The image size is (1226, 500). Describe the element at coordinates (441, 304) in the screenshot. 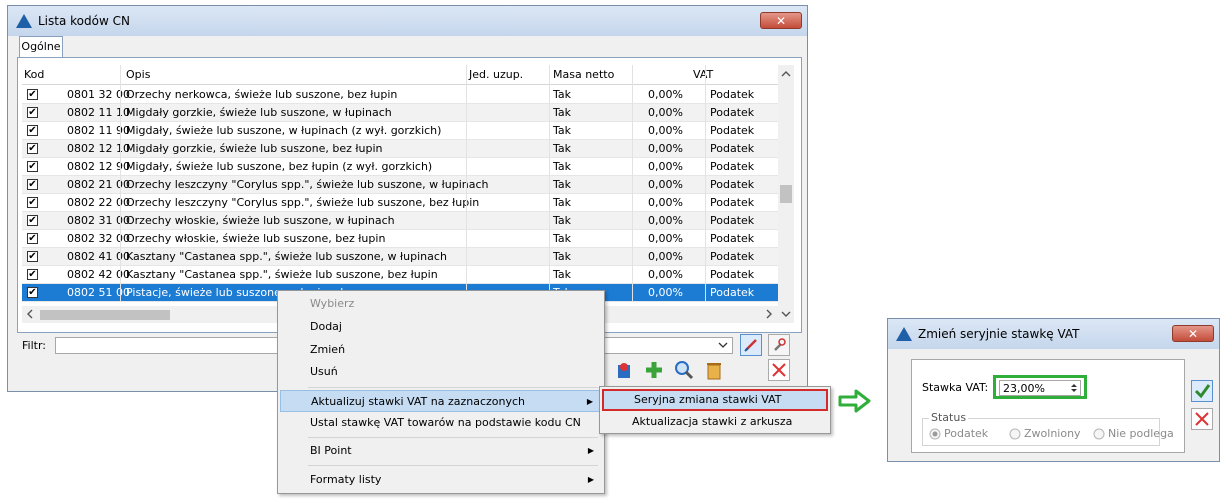

I see `menu-item-wybierz: Wybierz` at that location.